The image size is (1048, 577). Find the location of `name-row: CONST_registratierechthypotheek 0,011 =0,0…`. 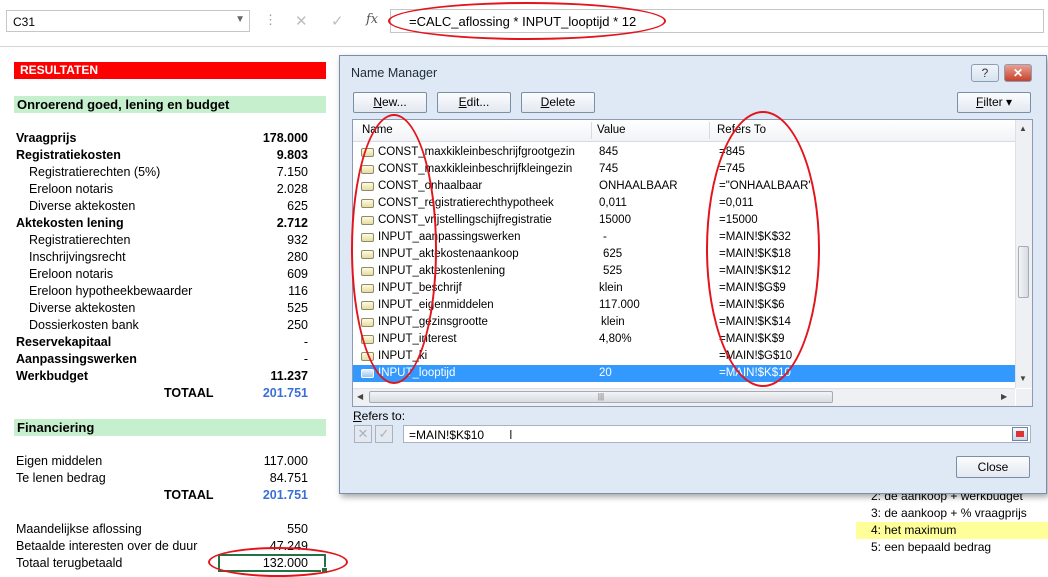

name-row: CONST_registratierechthypotheek 0,011 =0,0… is located at coordinates (684, 203).